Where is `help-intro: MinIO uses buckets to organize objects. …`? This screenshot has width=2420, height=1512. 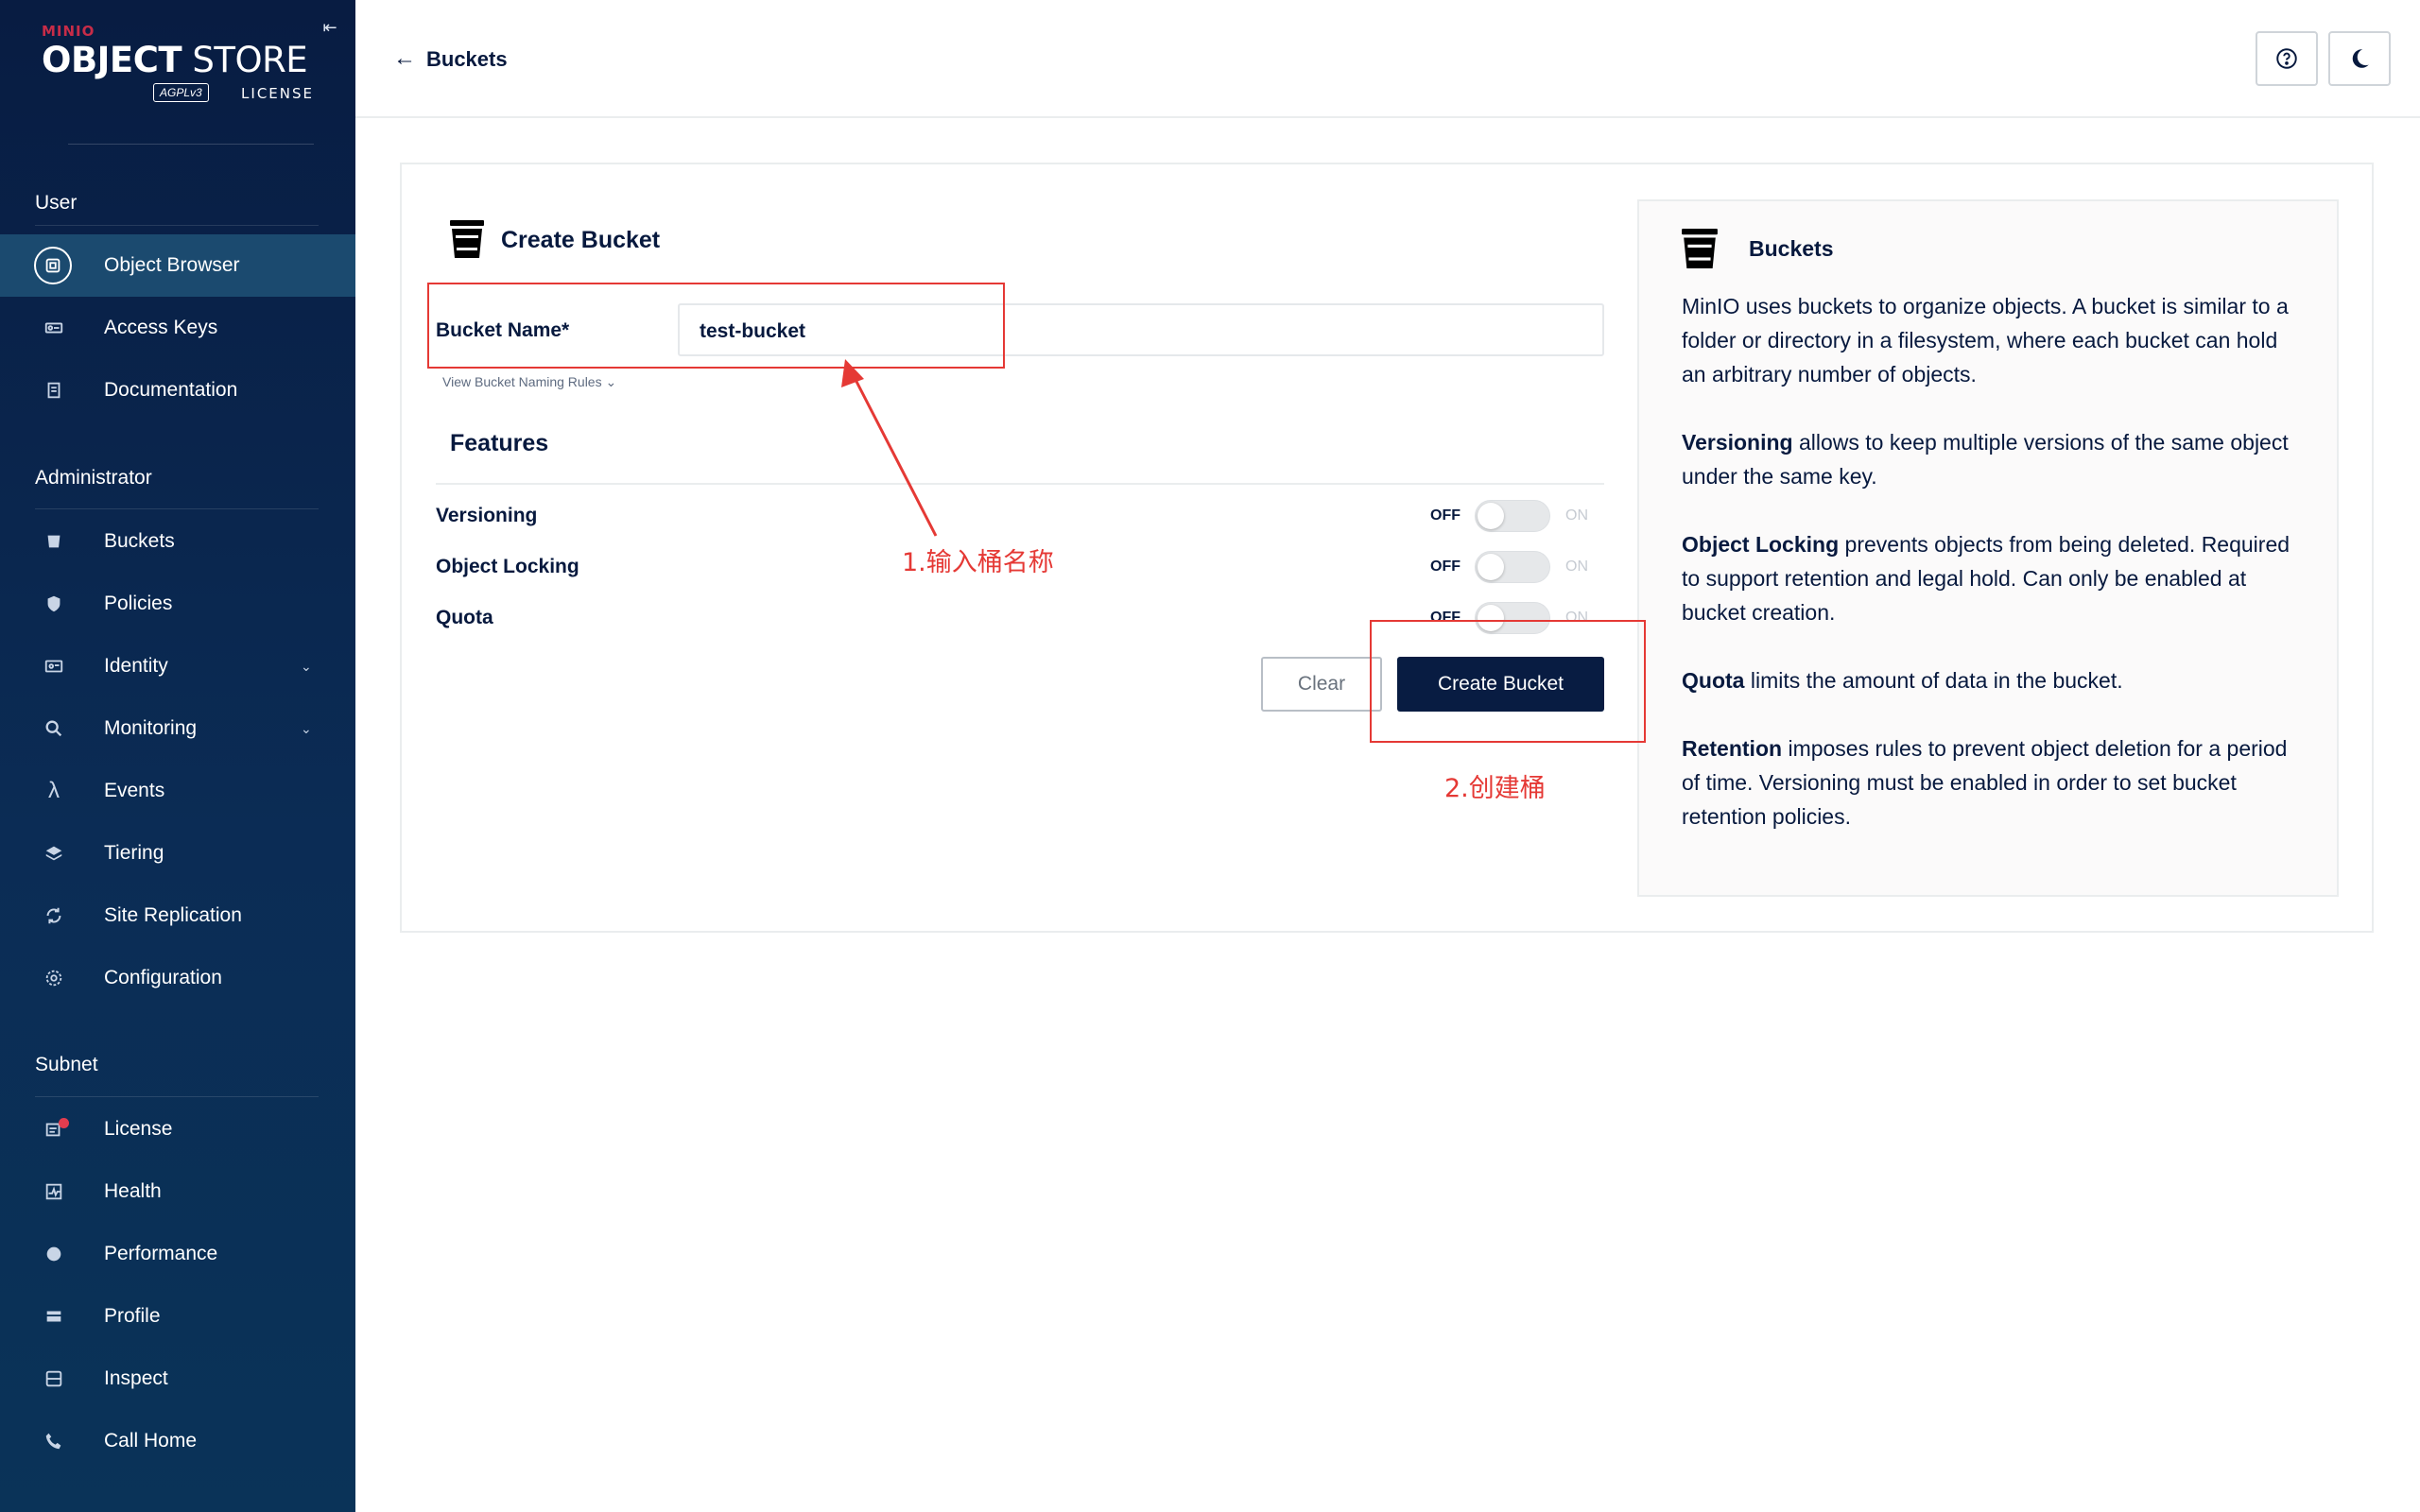 help-intro: MinIO uses buckets to organize objects. … is located at coordinates (1986, 340).